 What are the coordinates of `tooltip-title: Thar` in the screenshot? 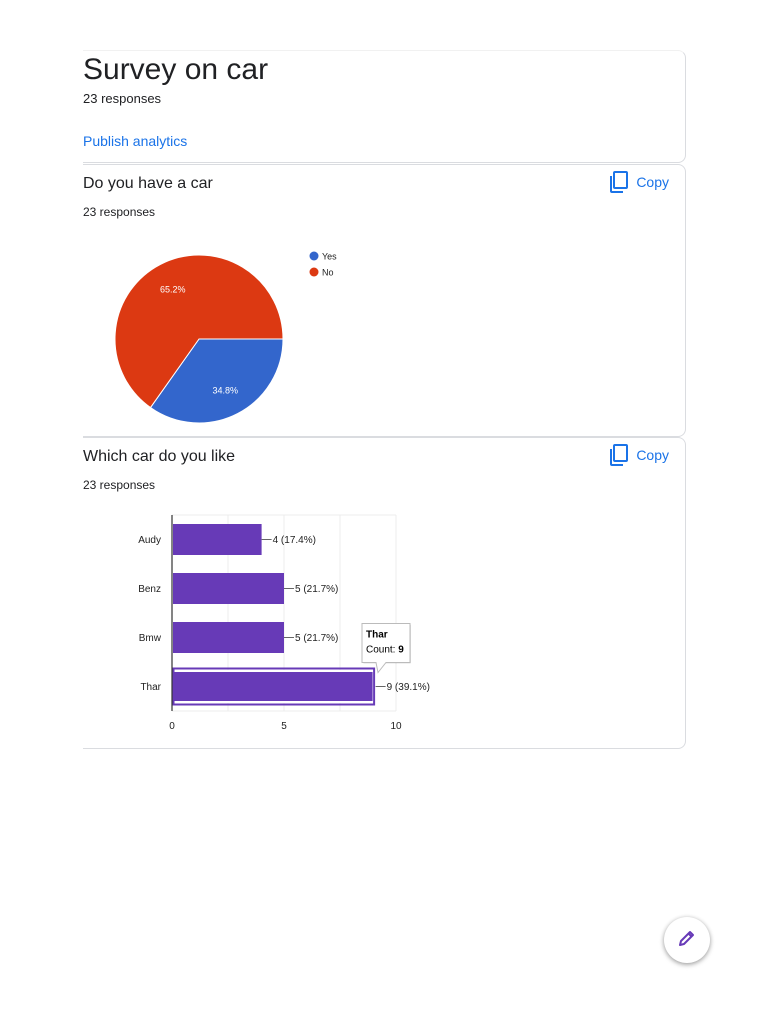 It's located at (377, 635).